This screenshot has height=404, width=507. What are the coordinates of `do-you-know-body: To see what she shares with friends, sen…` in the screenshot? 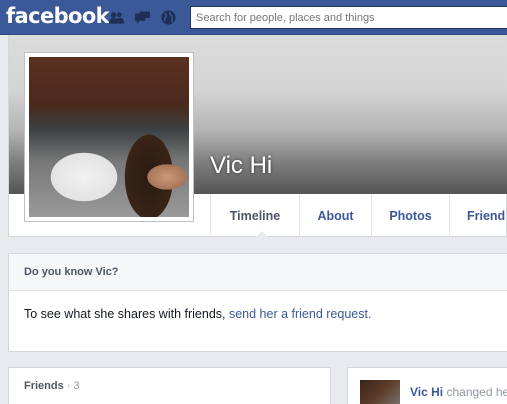 It's located at (258, 306).